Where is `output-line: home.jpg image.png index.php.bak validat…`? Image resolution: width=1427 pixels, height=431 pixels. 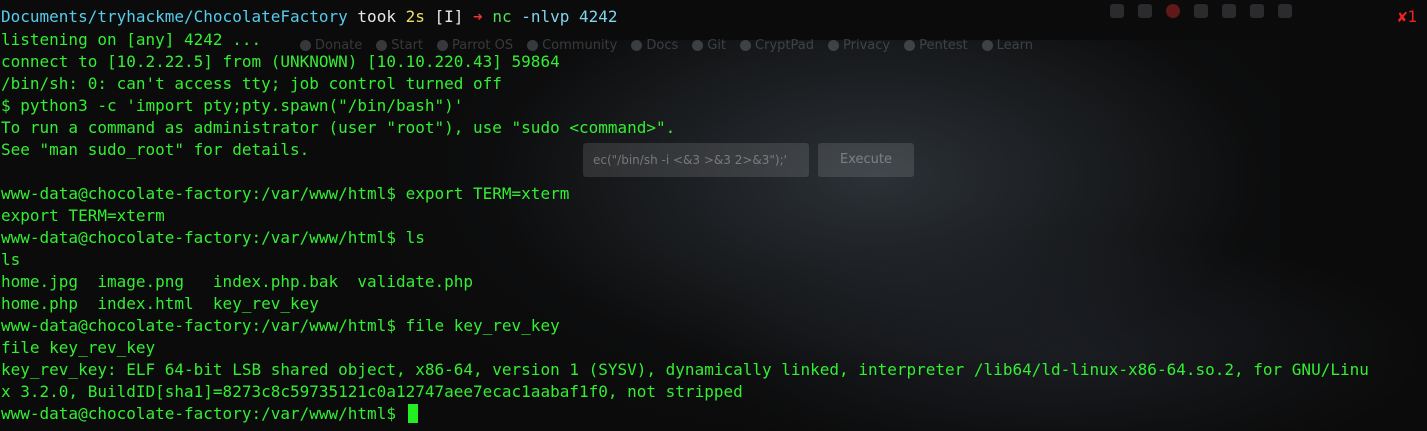 output-line: home.jpg image.png index.php.bak validat… is located at coordinates (237, 281).